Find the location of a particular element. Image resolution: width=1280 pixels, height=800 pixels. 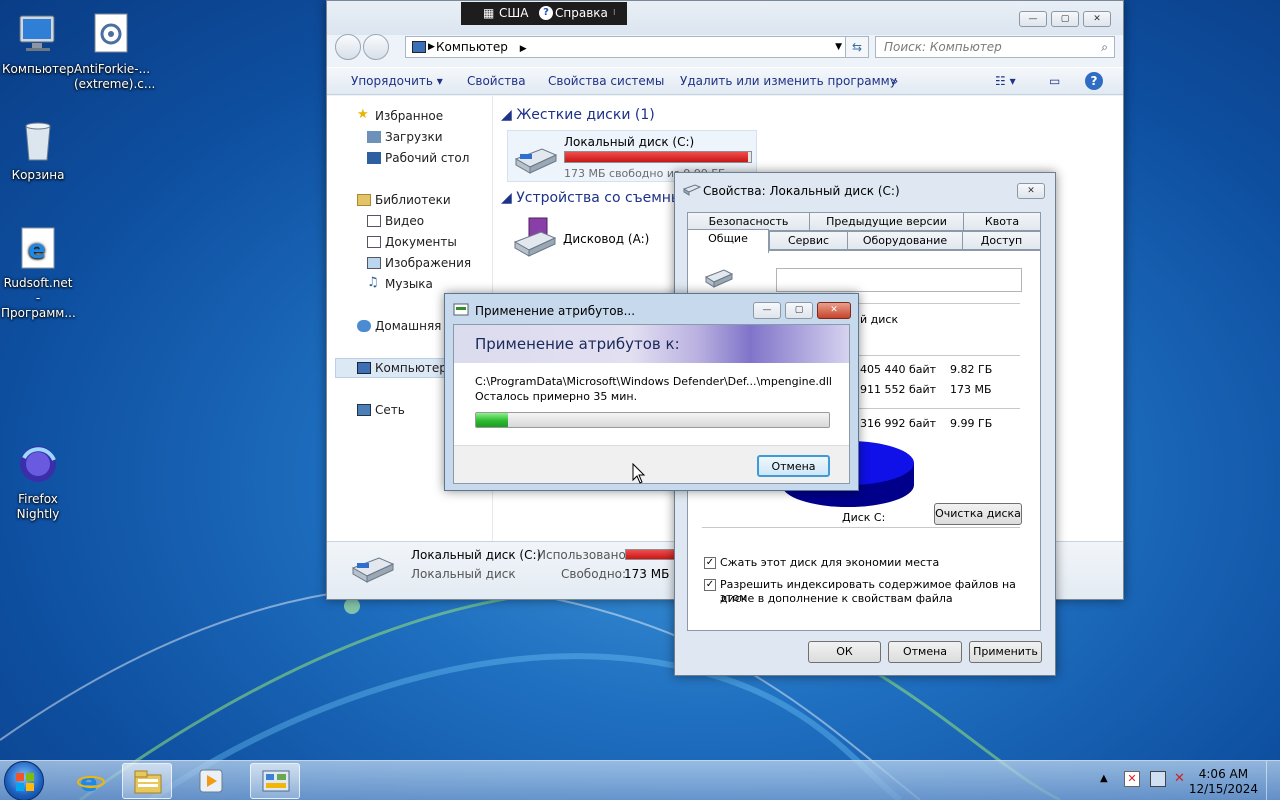

tab-general: Общие is located at coordinates (728, 241).